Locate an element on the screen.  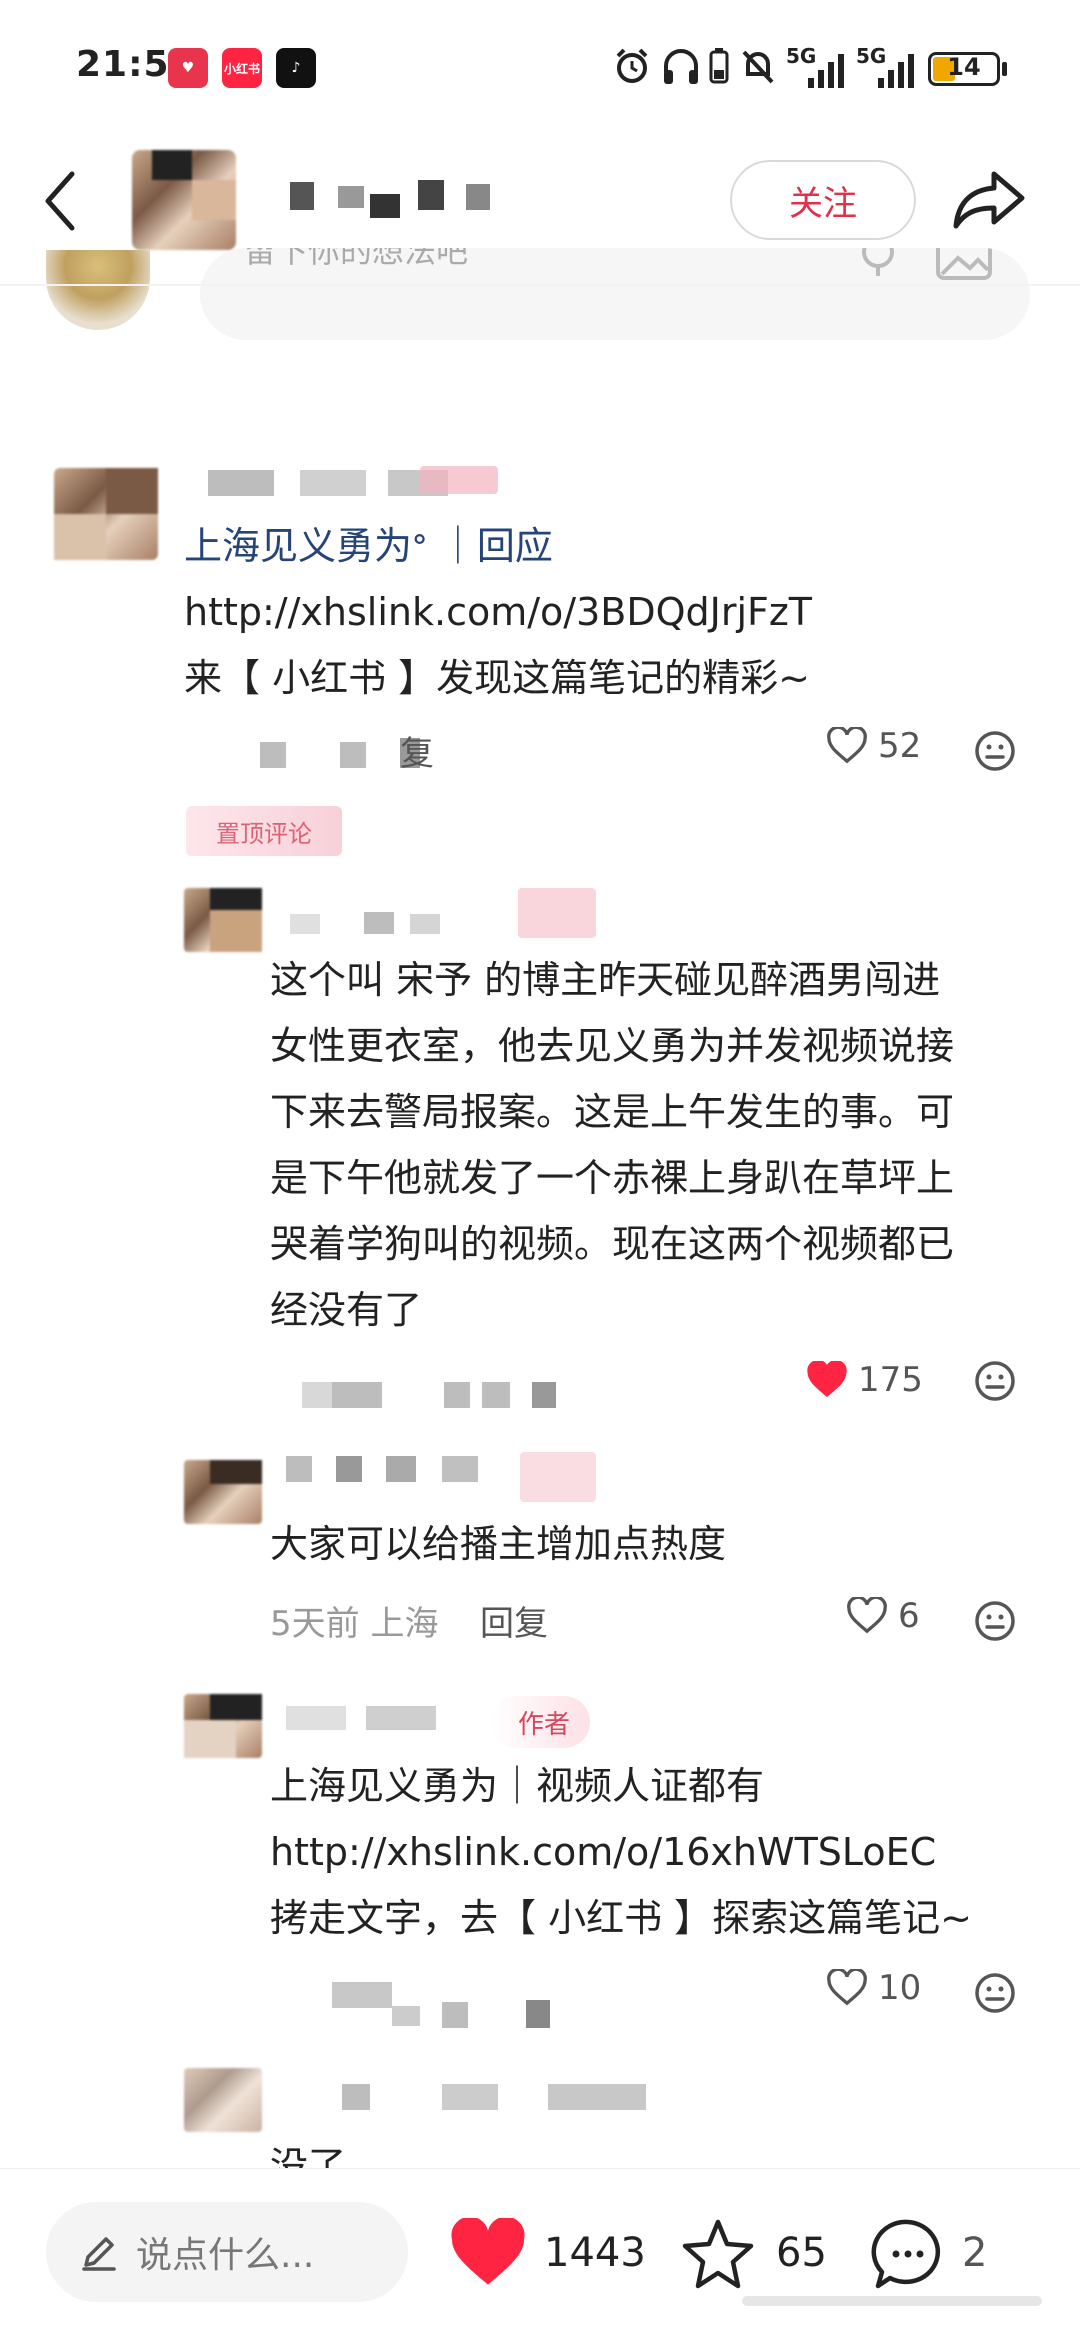
reply-3-meta-pixelated is located at coordinates (460, 2004).